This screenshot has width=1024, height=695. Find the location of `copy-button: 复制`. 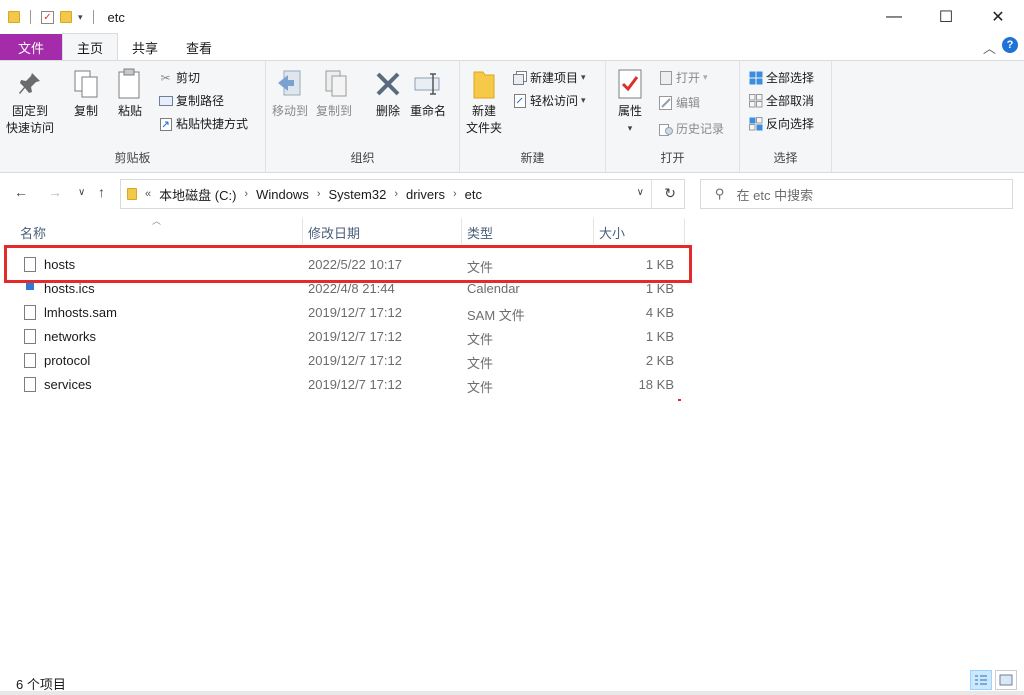

copy-button: 复制 is located at coordinates (86, 93).